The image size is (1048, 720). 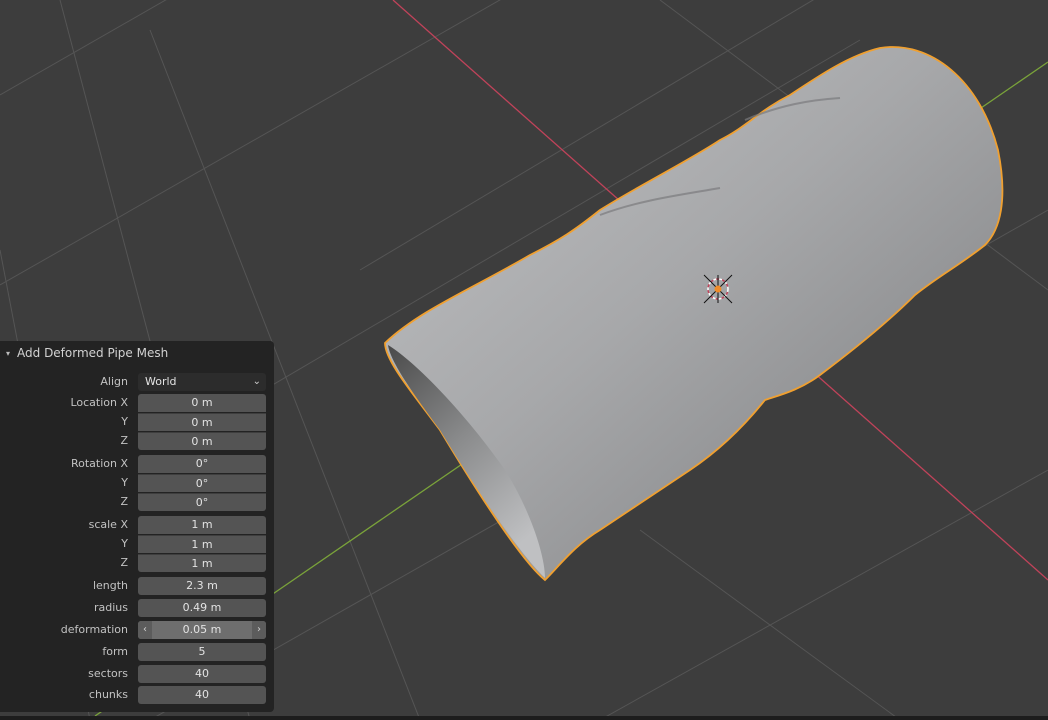 I want to click on radius-label: radius, so click(x=110, y=607).